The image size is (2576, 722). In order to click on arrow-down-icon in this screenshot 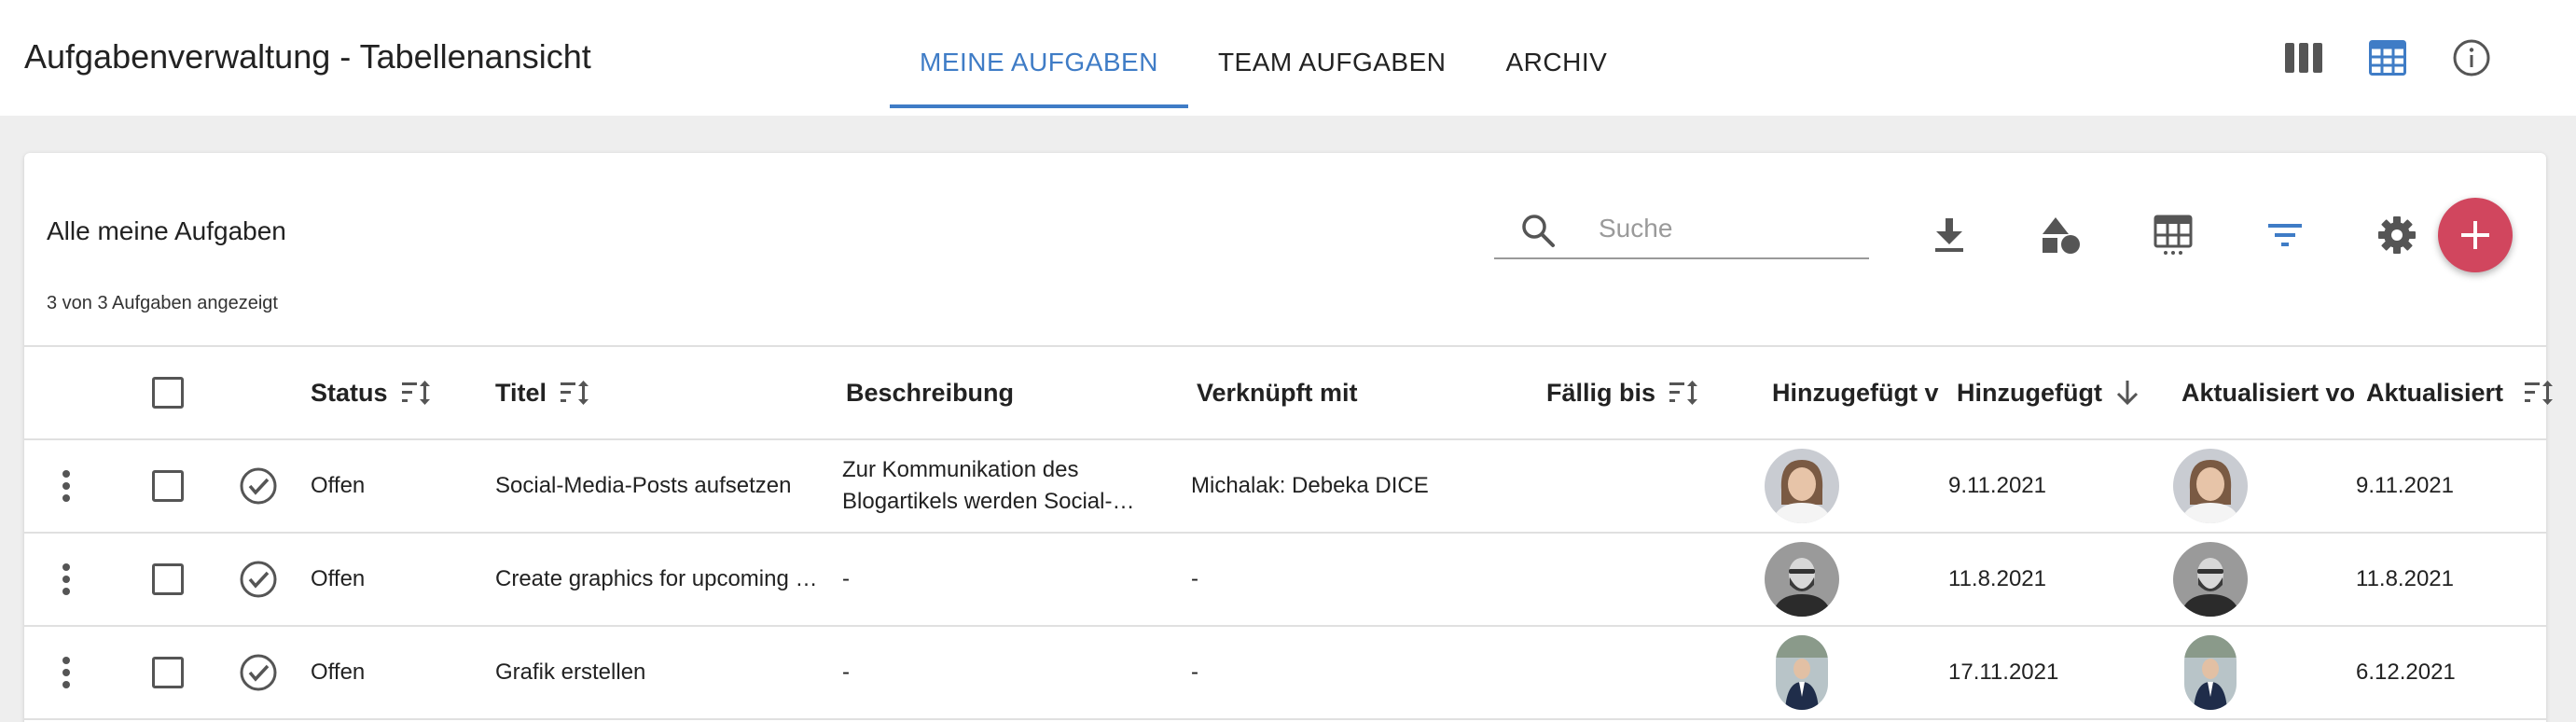, I will do `click(2127, 393)`.